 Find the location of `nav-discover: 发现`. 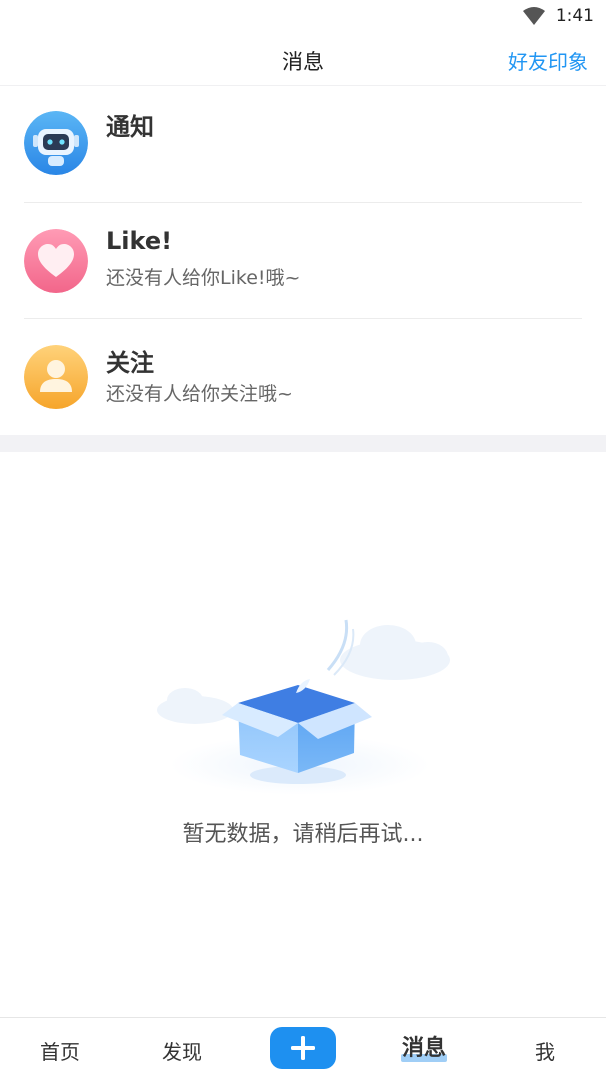

nav-discover: 发现 is located at coordinates (182, 1050).